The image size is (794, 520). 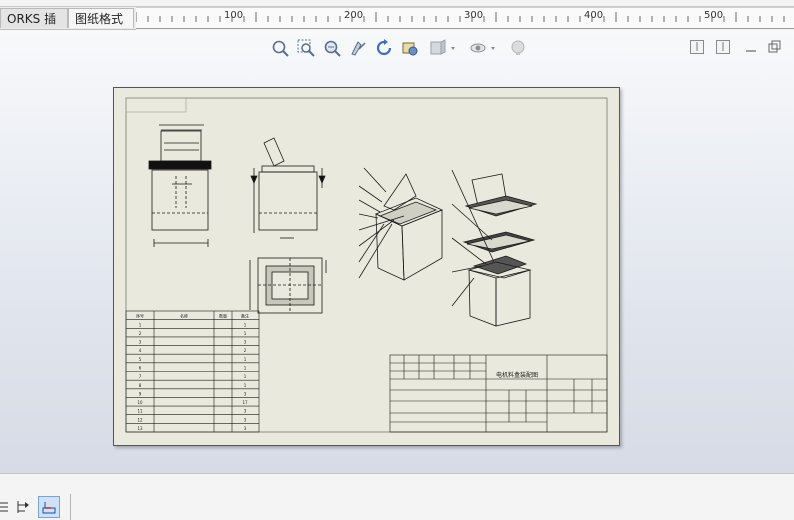 I want to click on bom-cell: 4, so click(x=140, y=350).